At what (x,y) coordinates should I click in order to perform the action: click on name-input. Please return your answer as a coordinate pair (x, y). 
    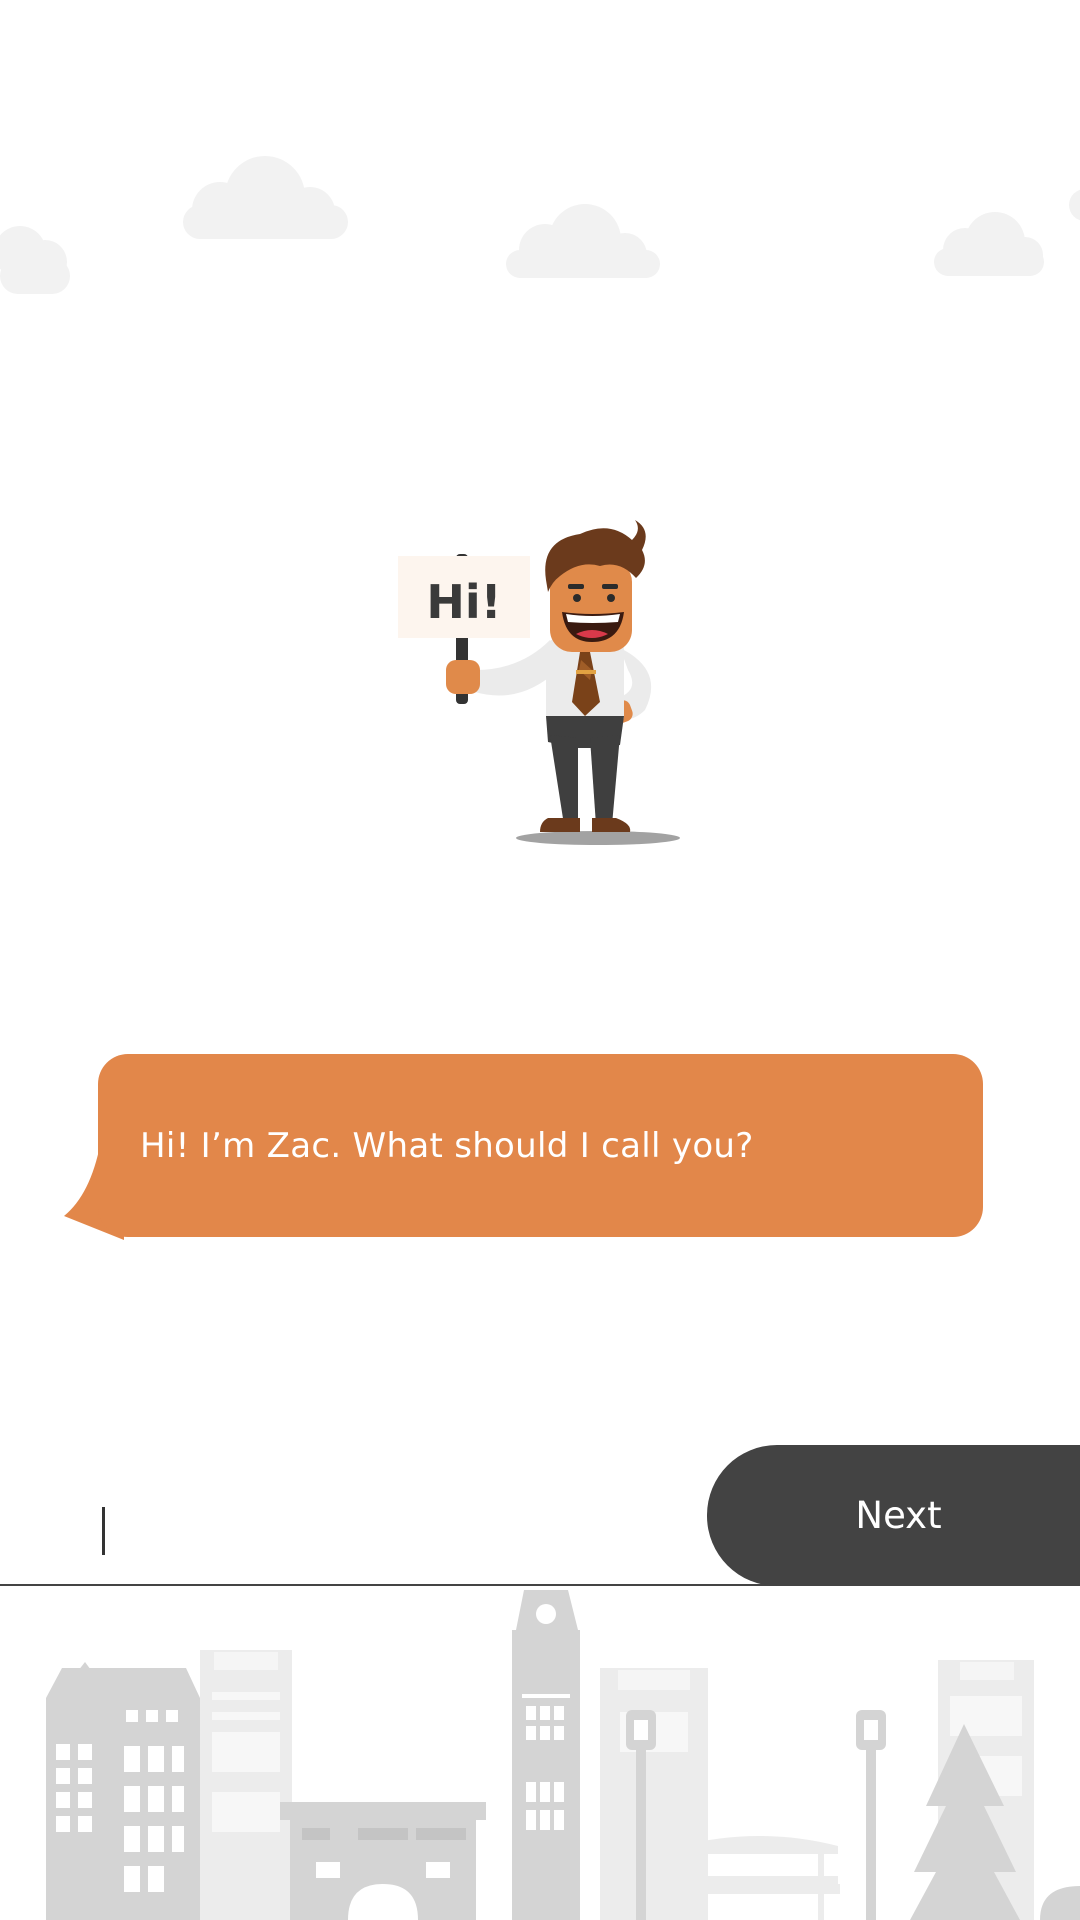
    Looking at the image, I should click on (398, 1531).